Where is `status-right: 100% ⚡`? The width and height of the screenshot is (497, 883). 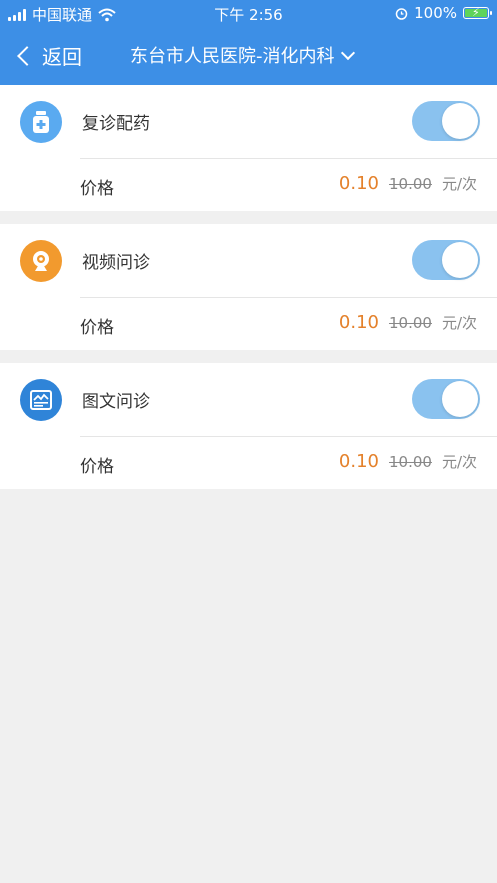
status-right: 100% ⚡ is located at coordinates (443, 13).